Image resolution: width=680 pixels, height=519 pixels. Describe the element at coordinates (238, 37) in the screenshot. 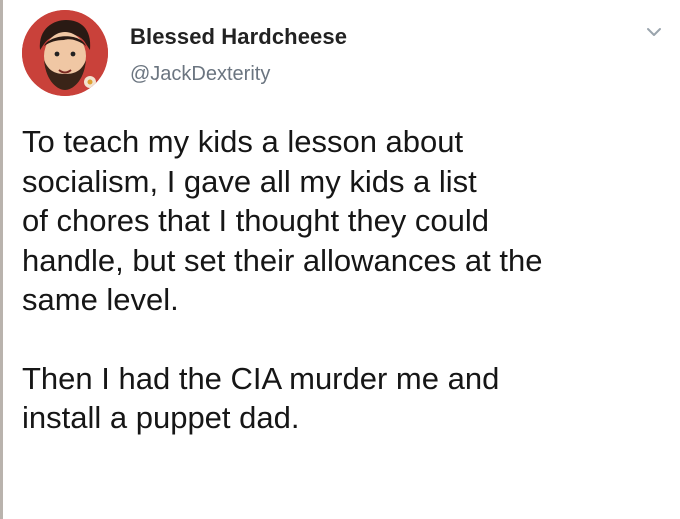

I see `author-display-name: Blessed Hardcheese` at that location.